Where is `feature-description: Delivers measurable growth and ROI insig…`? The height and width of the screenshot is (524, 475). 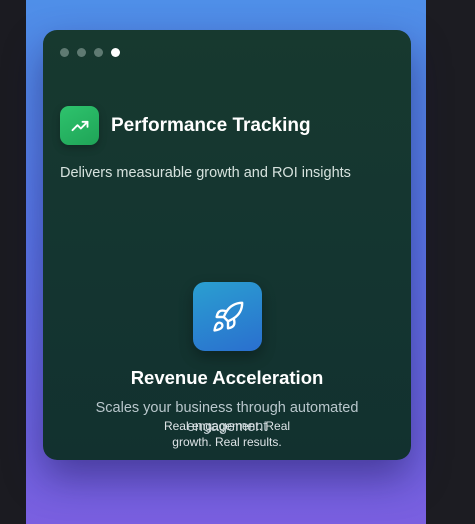 feature-description: Delivers measurable growth and ROI insig… is located at coordinates (205, 173).